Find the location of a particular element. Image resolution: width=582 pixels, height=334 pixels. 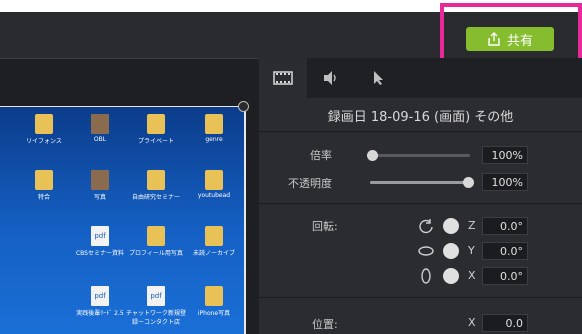

rotation-x-value: 0.0° is located at coordinates (505, 276).